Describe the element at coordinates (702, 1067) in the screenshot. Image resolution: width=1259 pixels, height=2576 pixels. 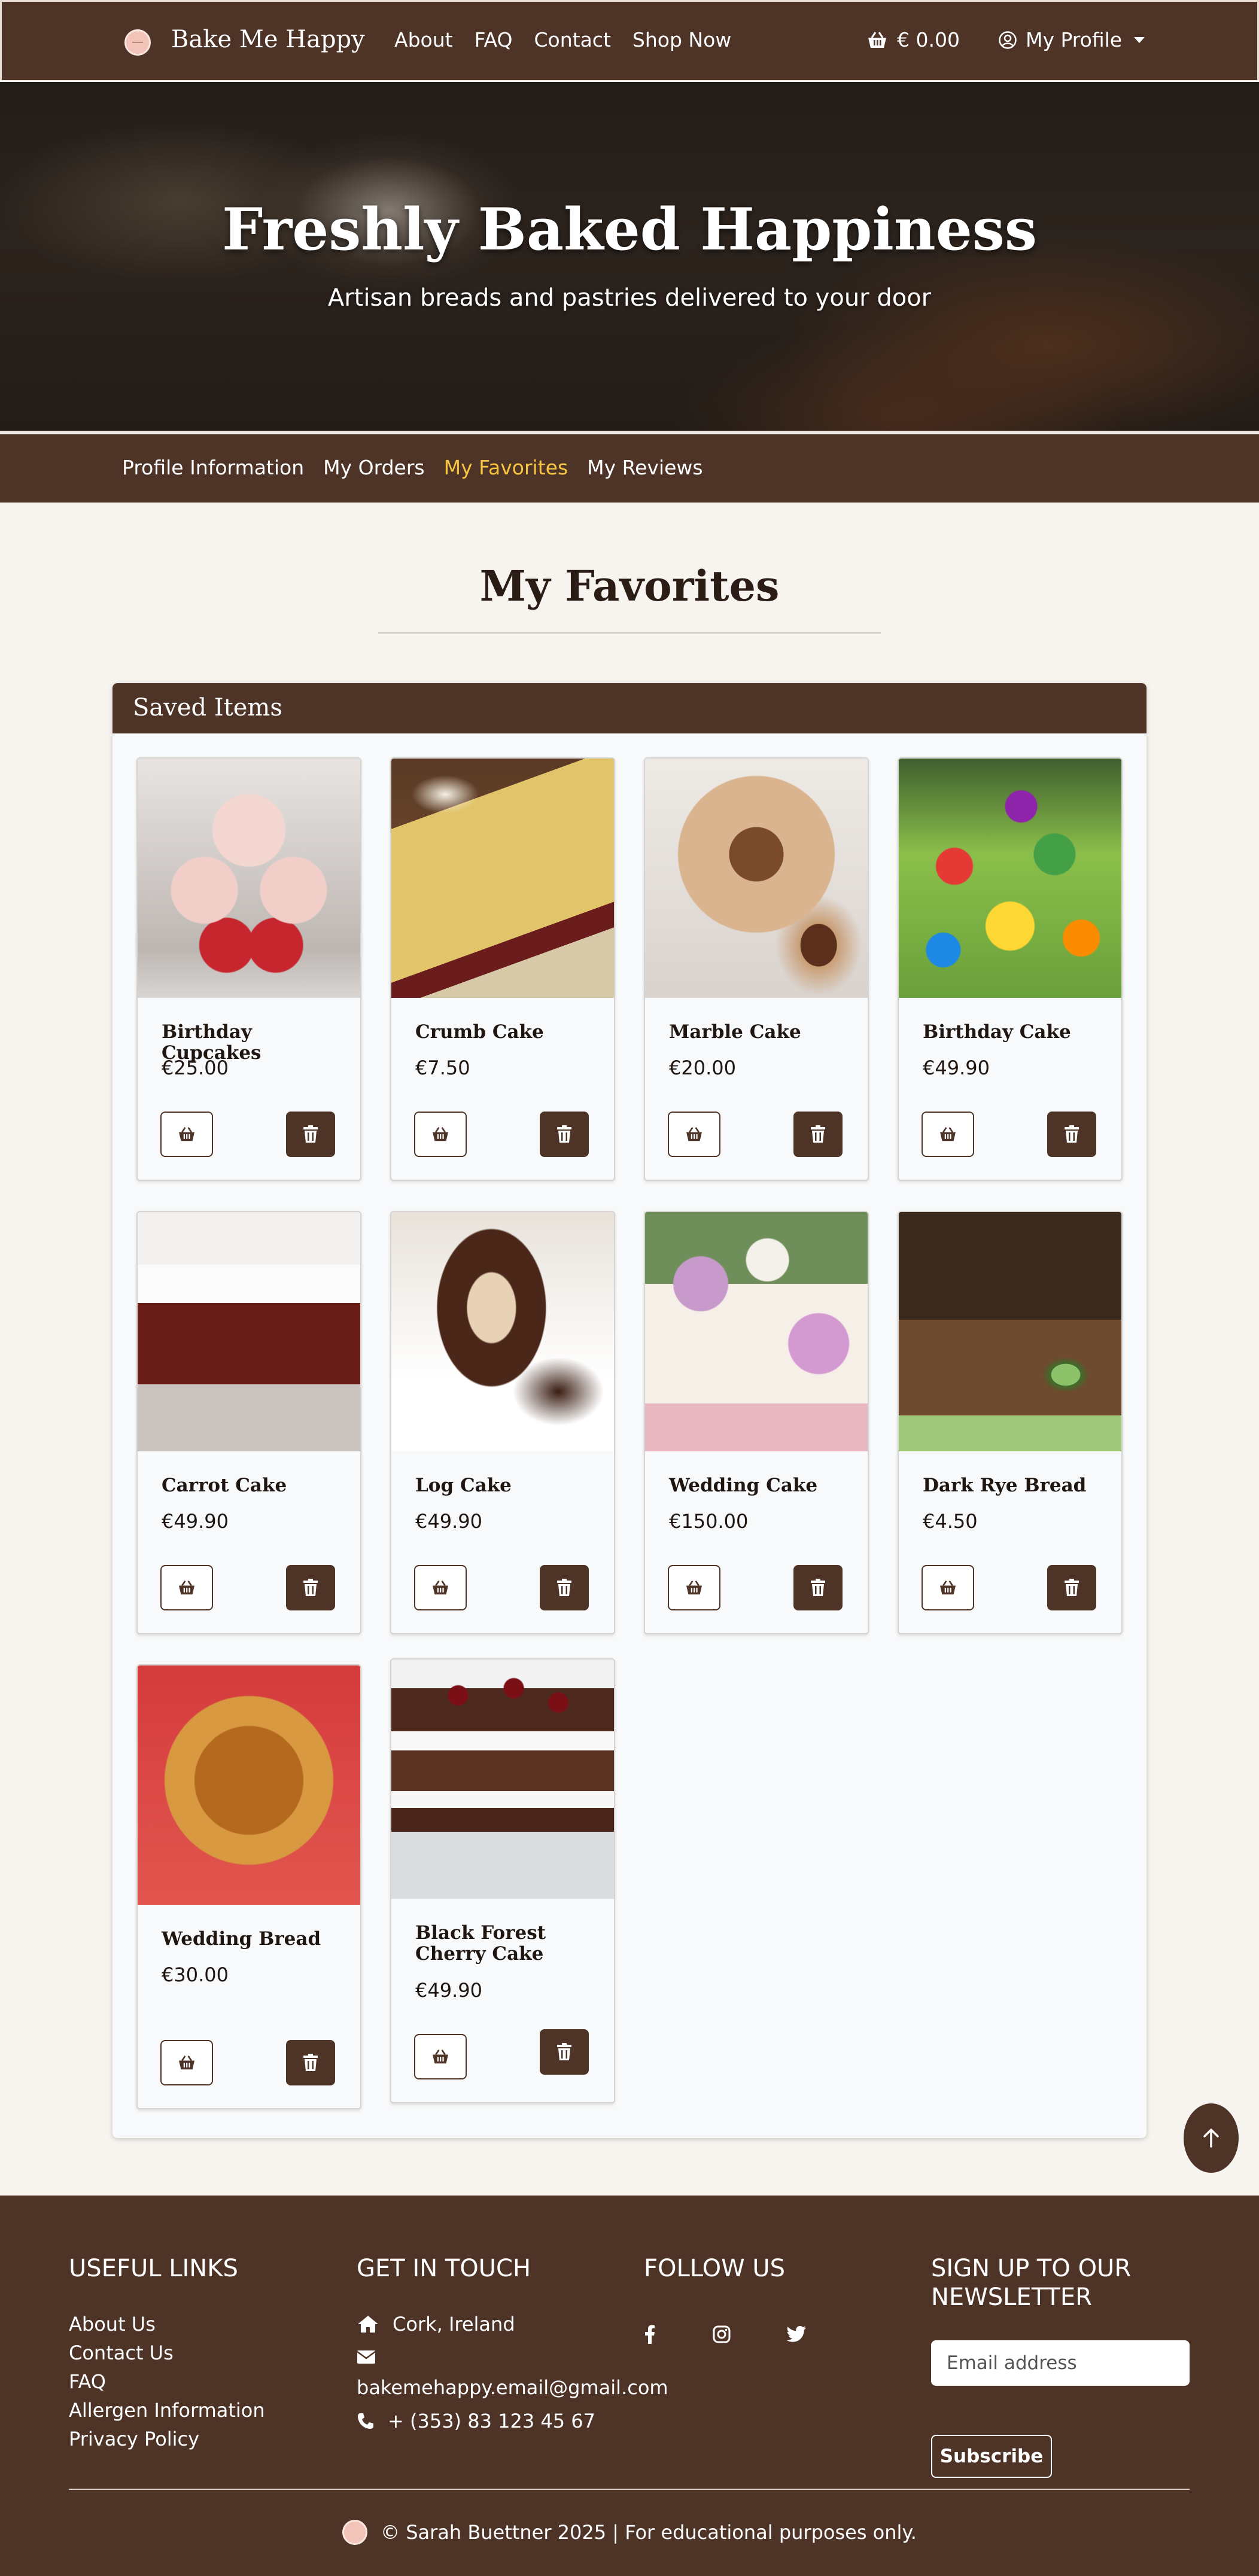
I see `product-price: €20.00` at that location.